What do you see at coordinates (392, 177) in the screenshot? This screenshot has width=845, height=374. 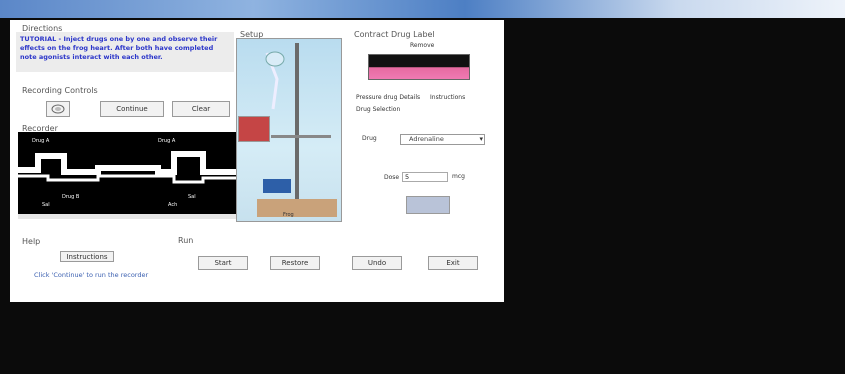 I see `dose-label: Dose` at bounding box center [392, 177].